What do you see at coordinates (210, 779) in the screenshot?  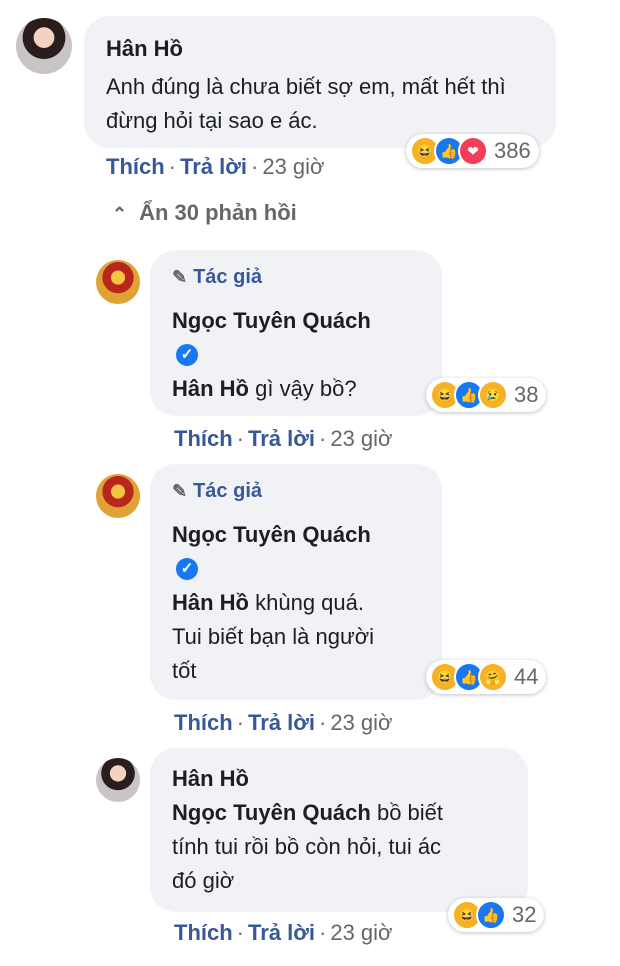 I see `reply-author: Hân Hồ` at bounding box center [210, 779].